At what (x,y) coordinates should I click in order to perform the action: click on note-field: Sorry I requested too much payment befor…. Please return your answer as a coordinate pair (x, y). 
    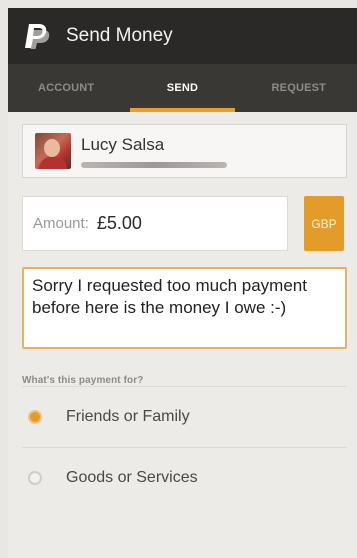
    Looking at the image, I should click on (184, 308).